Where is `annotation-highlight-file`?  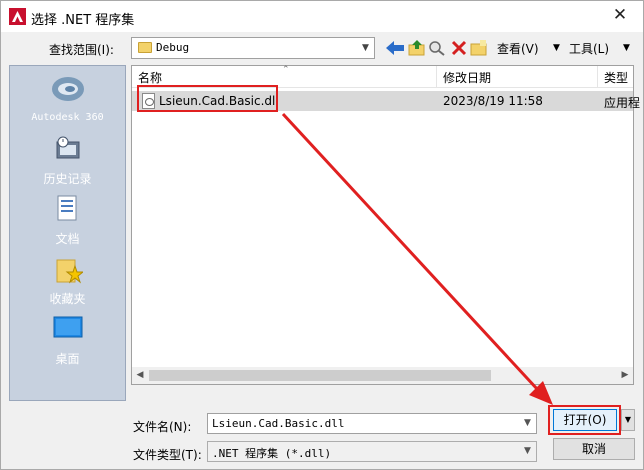 annotation-highlight-file is located at coordinates (207, 98).